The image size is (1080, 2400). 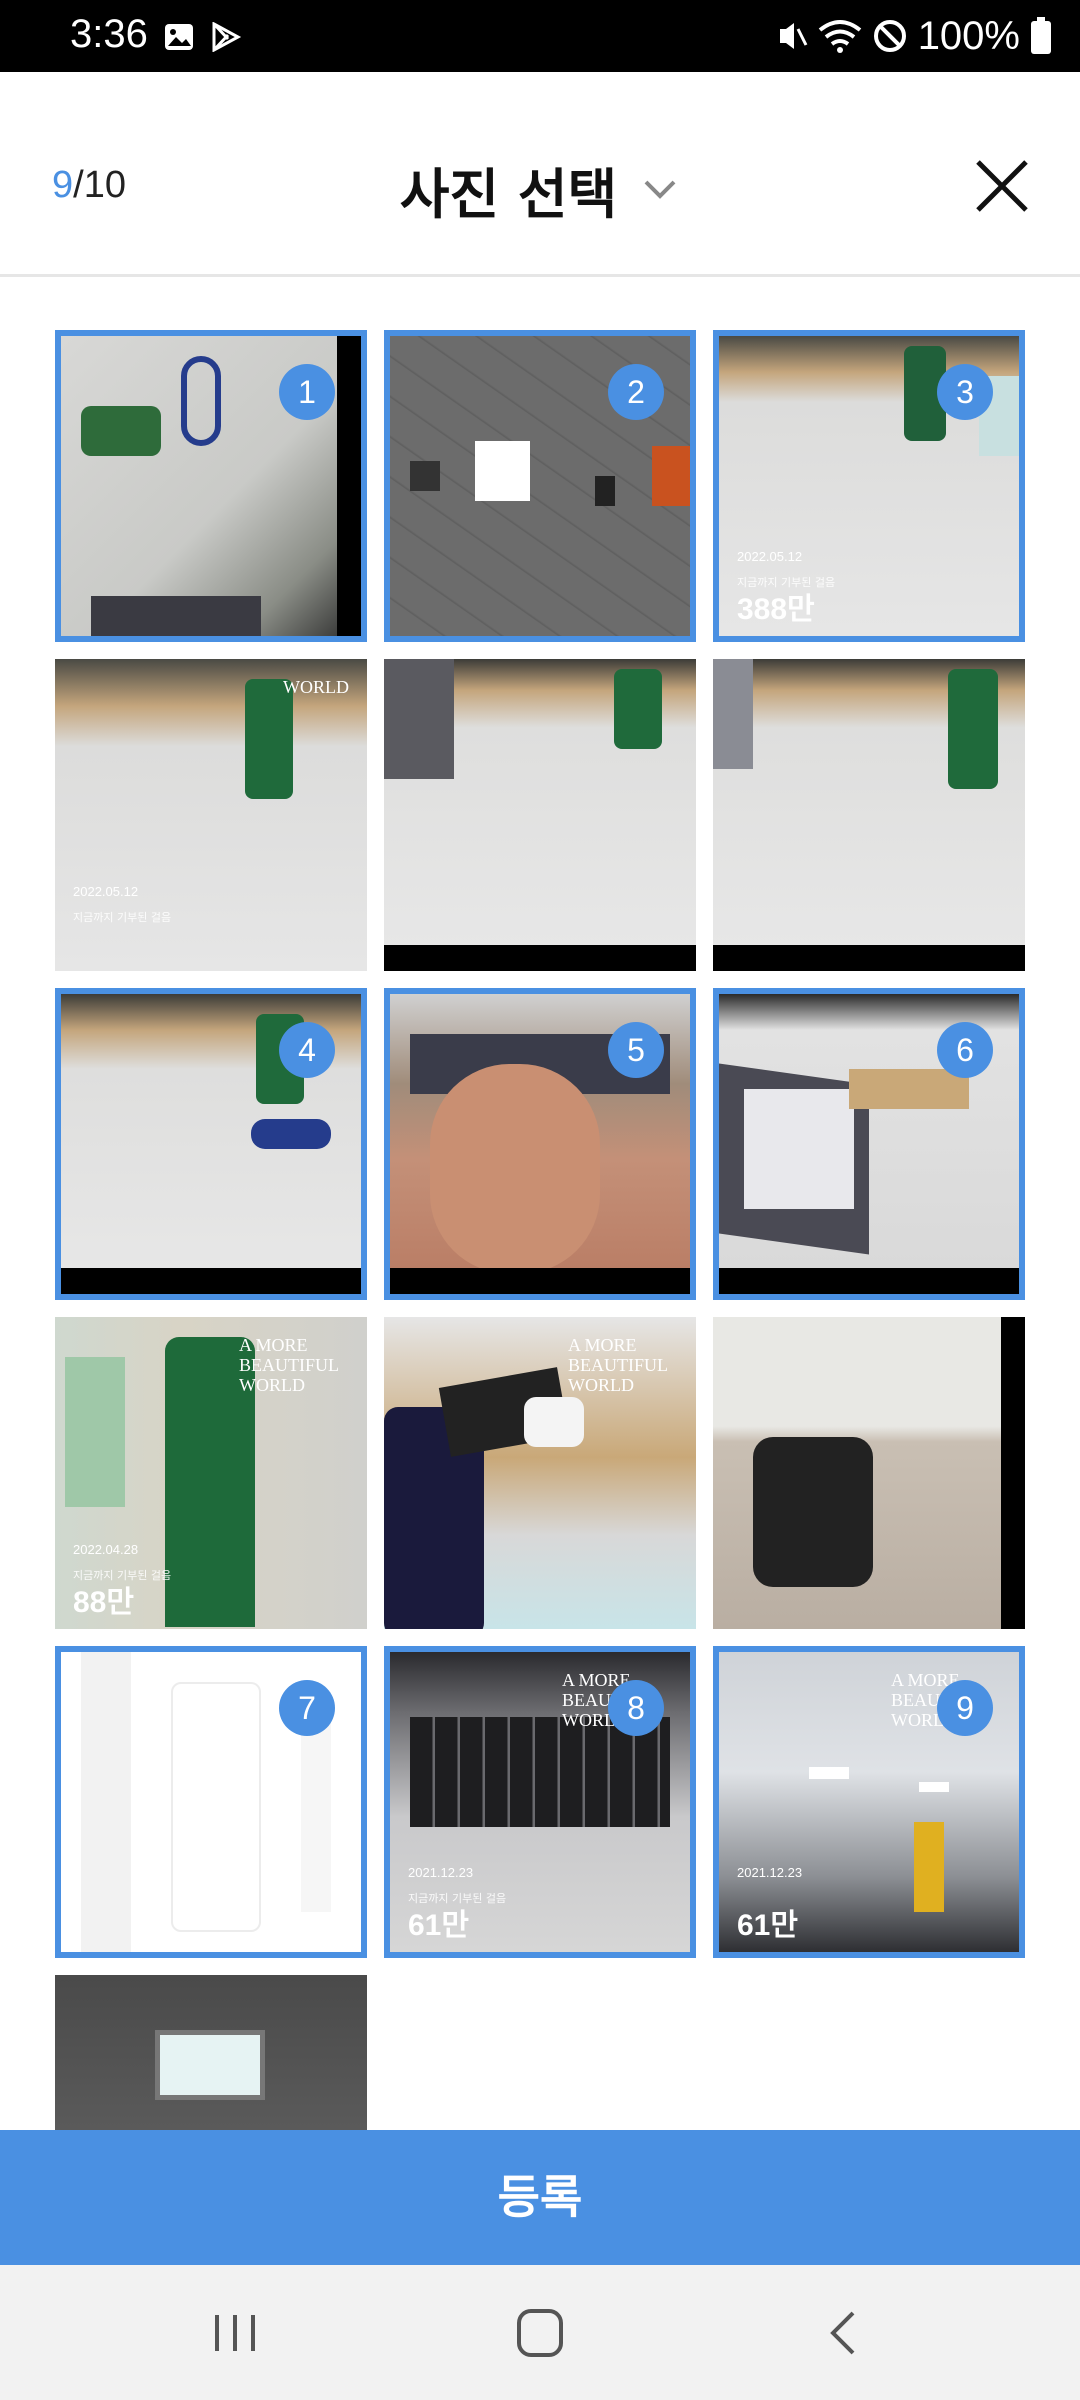 I want to click on register-button: 등록, so click(x=540, y=2197).